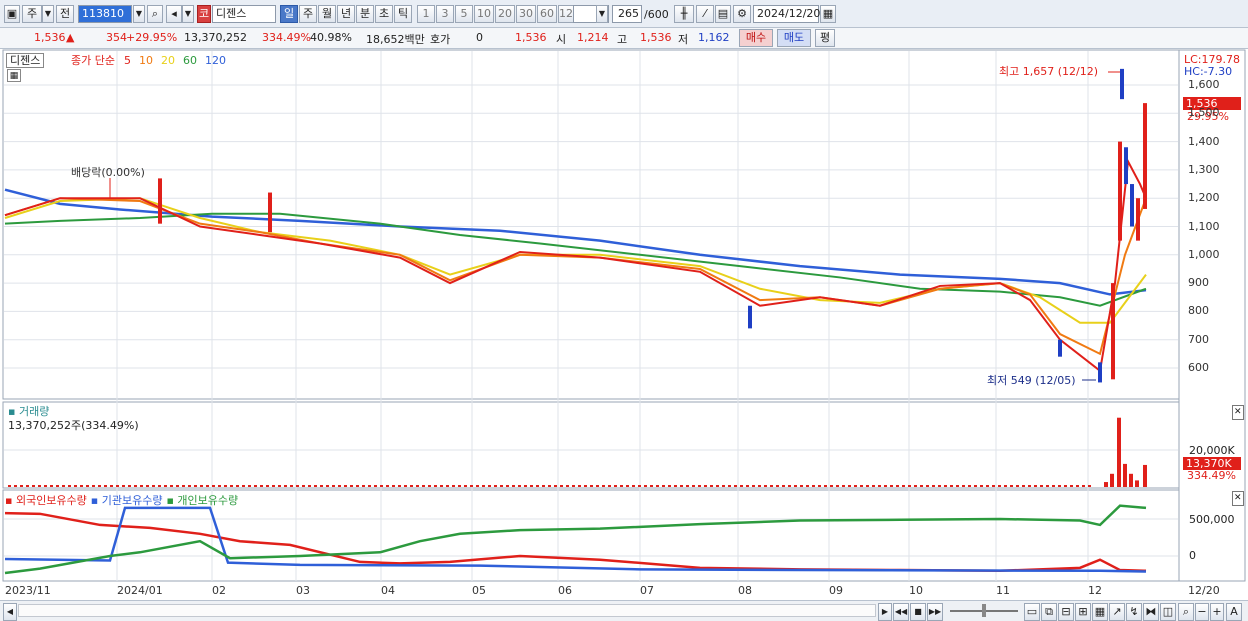 The height and width of the screenshot is (621, 1248). Describe the element at coordinates (935, 612) in the screenshot. I see `forward-icon: ▶▶` at that location.